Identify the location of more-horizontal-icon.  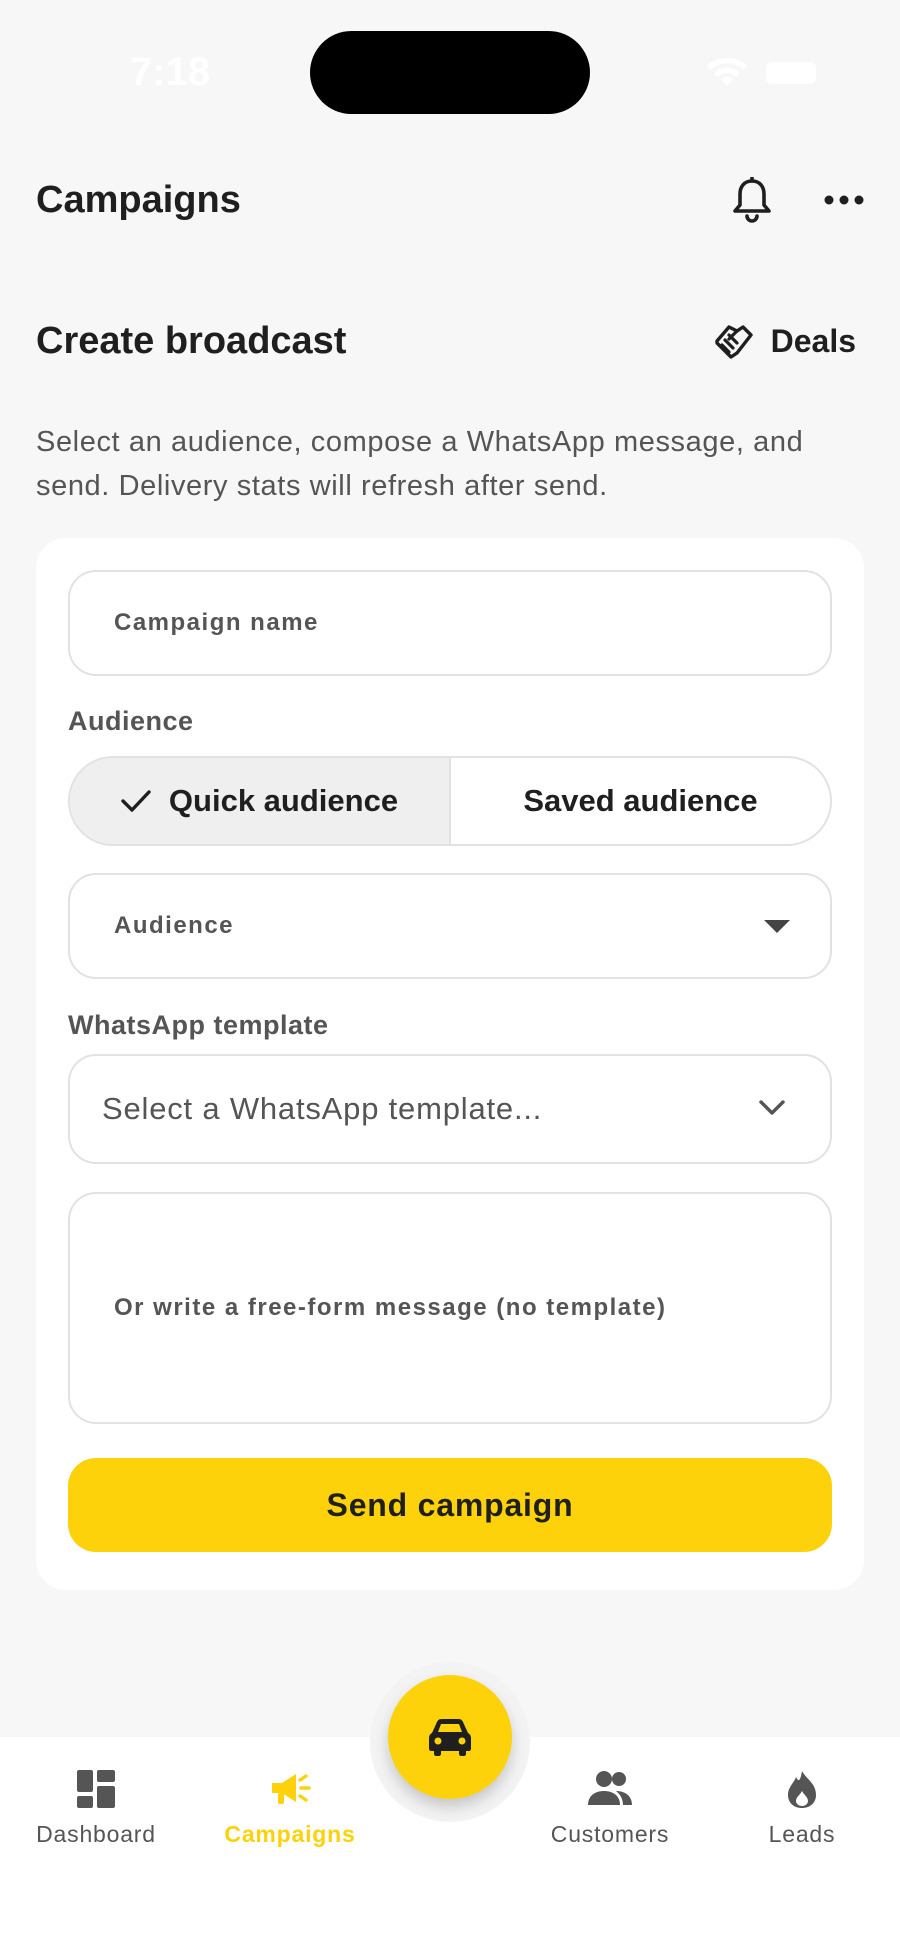
(844, 200).